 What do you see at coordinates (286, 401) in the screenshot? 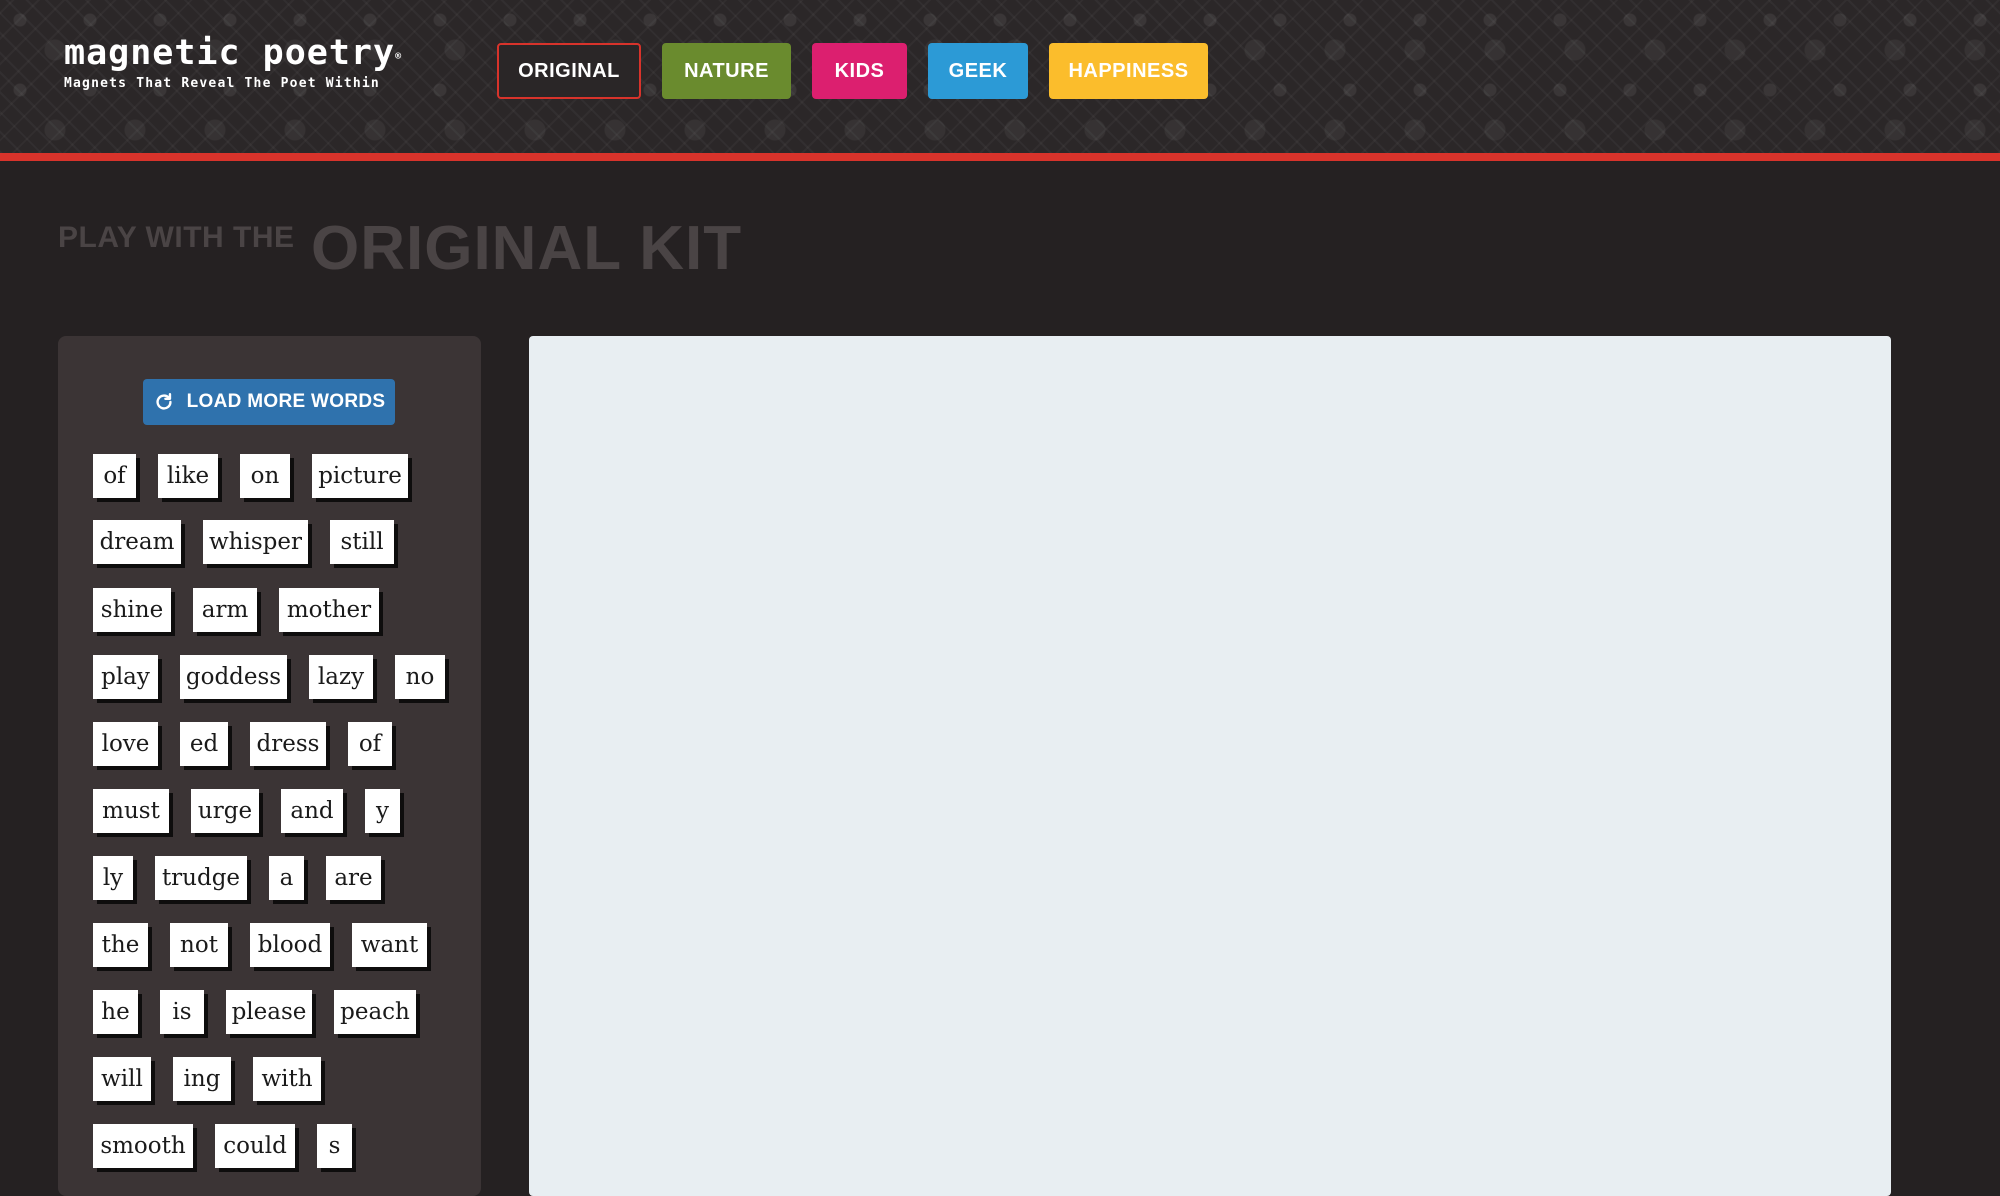
I see `load-more-label: LOAD MORE WORDS` at bounding box center [286, 401].